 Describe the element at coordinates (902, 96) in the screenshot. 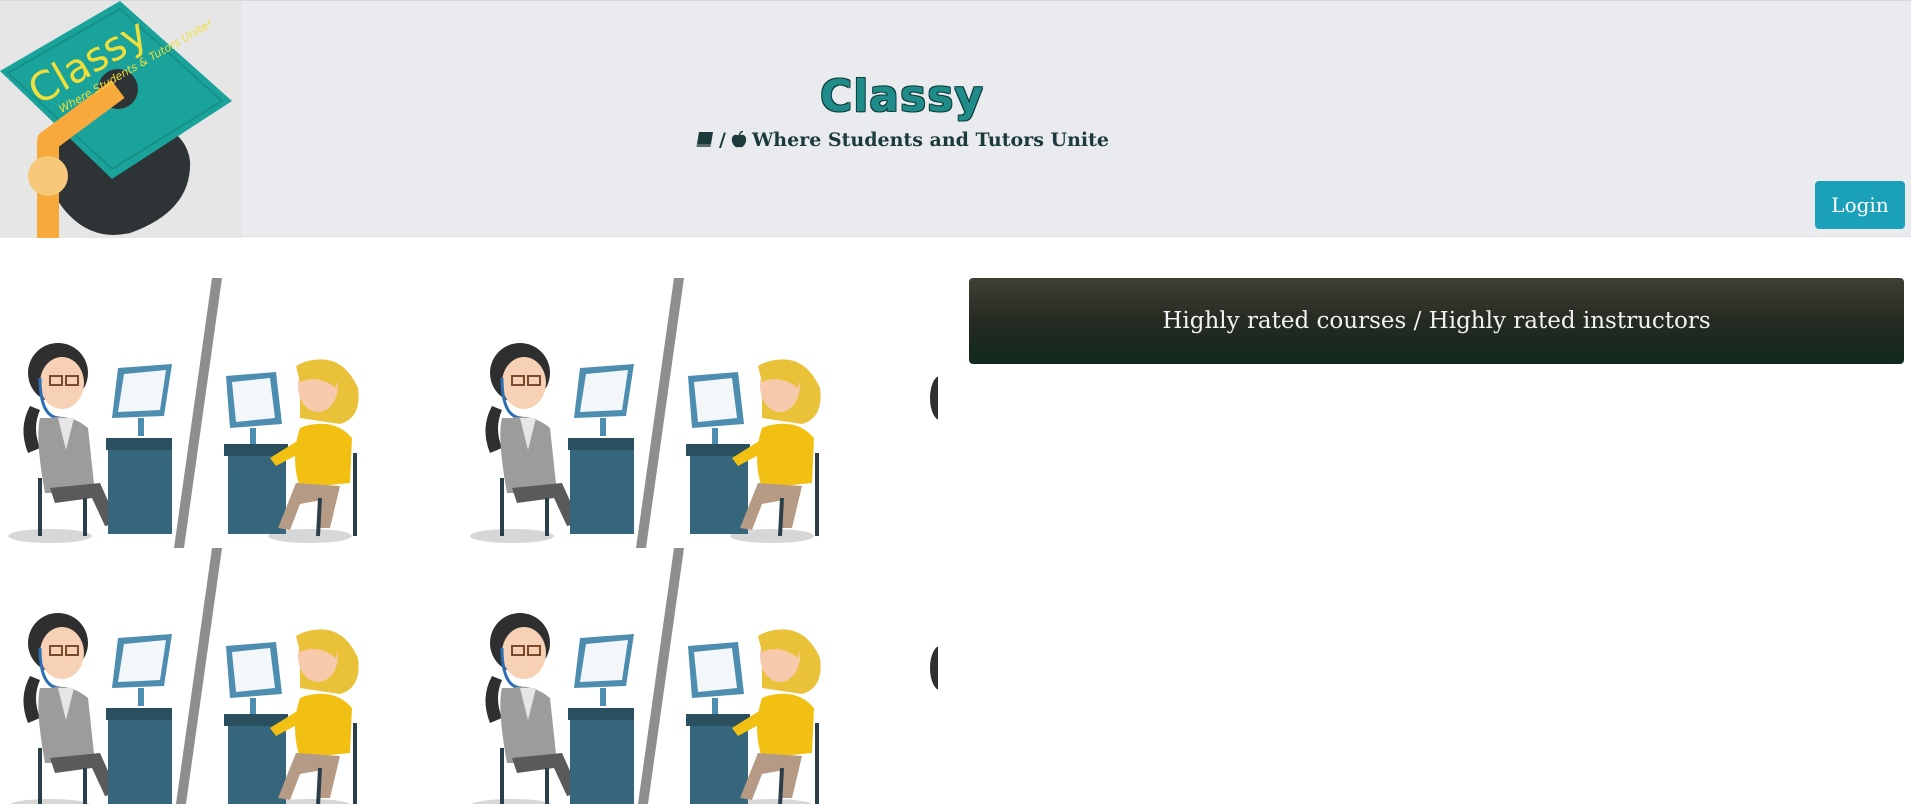

I see `page-title: Classy` at that location.